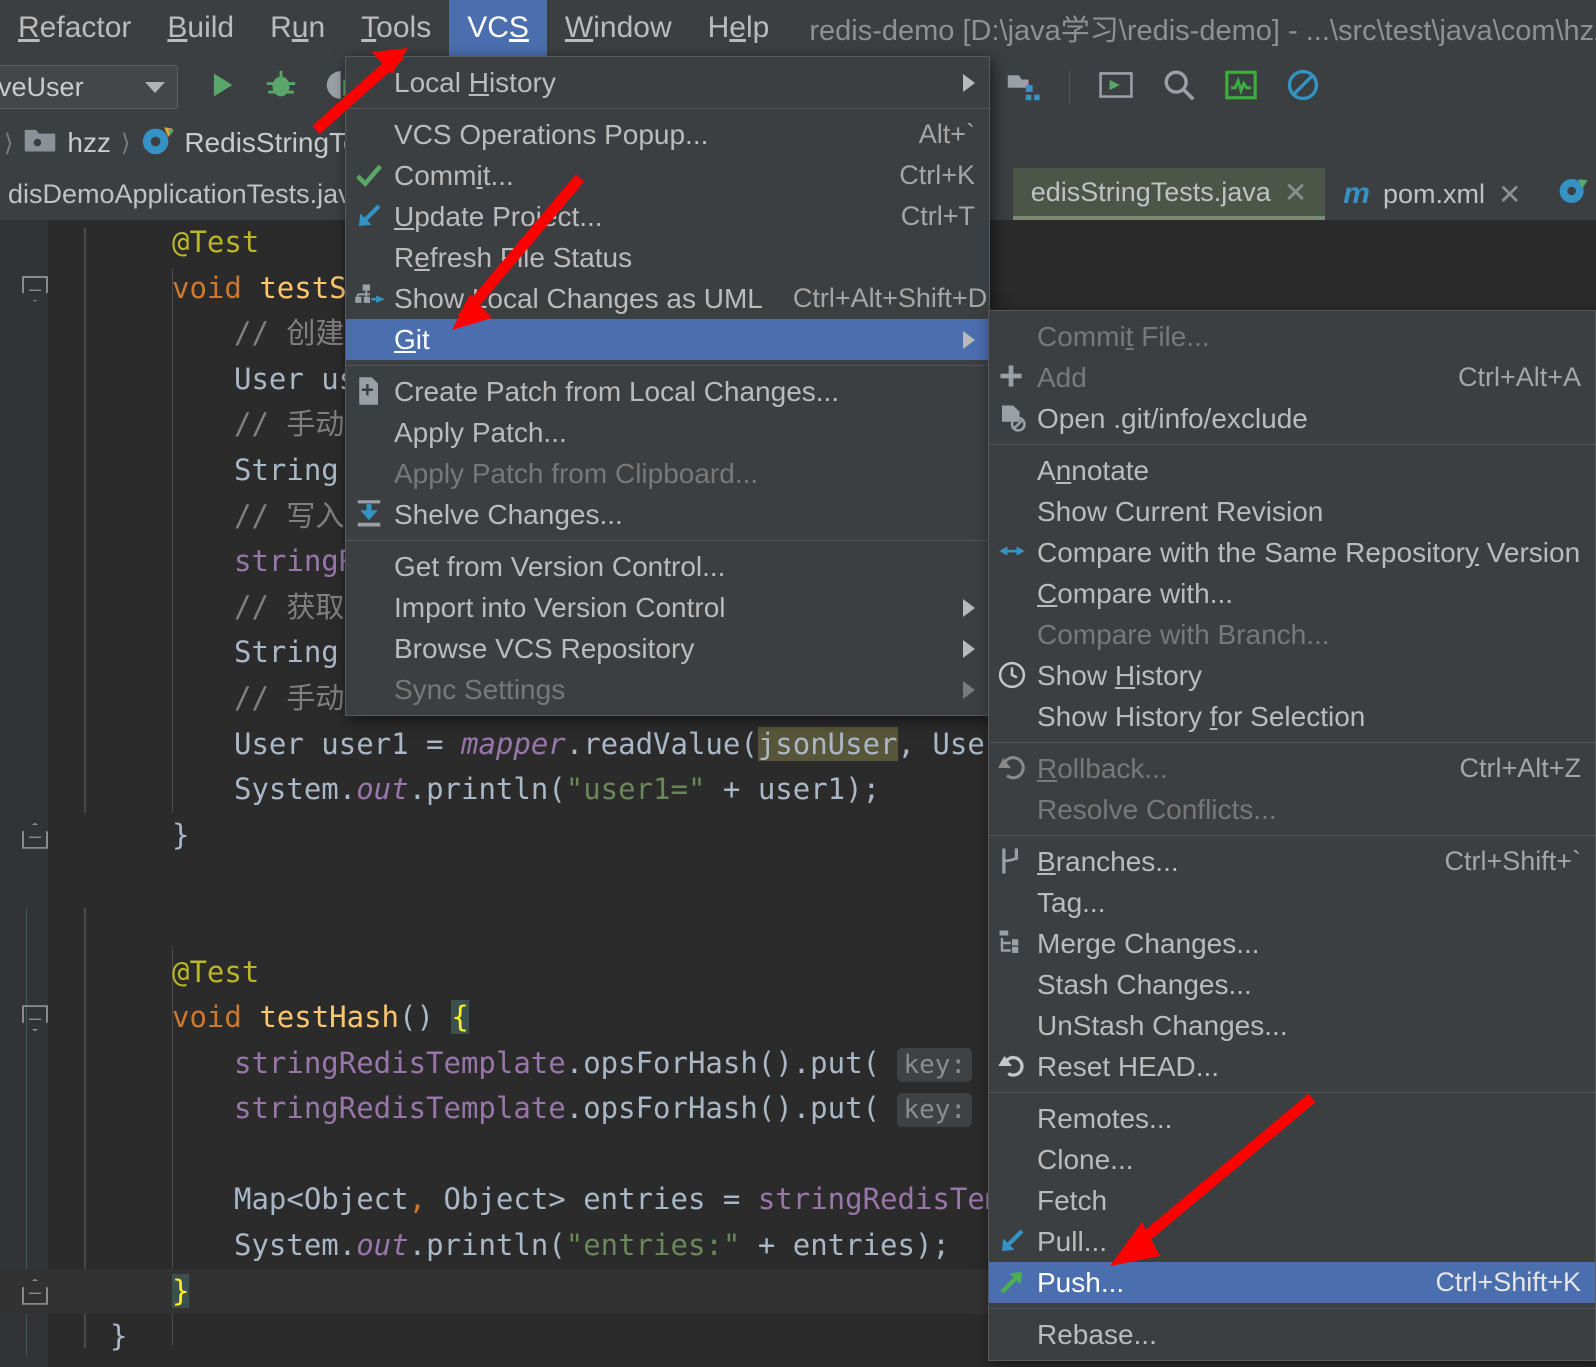 This screenshot has height=1367, width=1596. Describe the element at coordinates (1023, 87) in the screenshot. I see `project-structure-icon` at that location.